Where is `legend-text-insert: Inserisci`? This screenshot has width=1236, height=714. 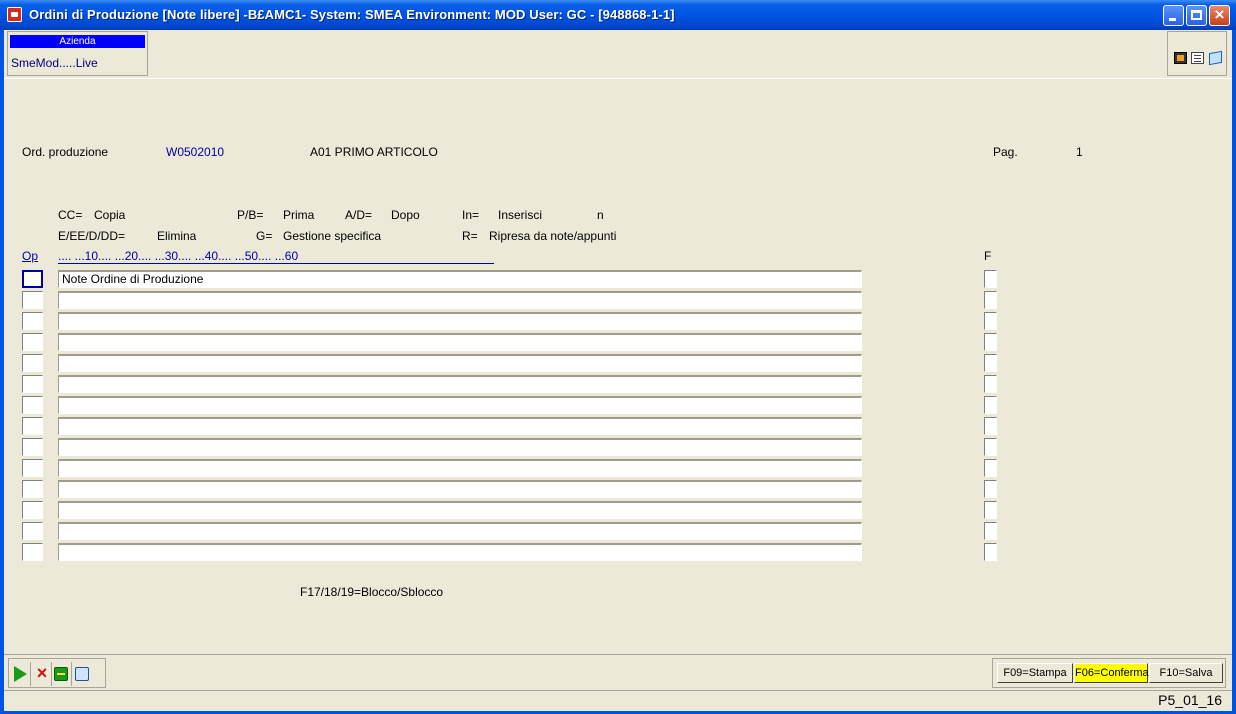 legend-text-insert: Inserisci is located at coordinates (520, 215).